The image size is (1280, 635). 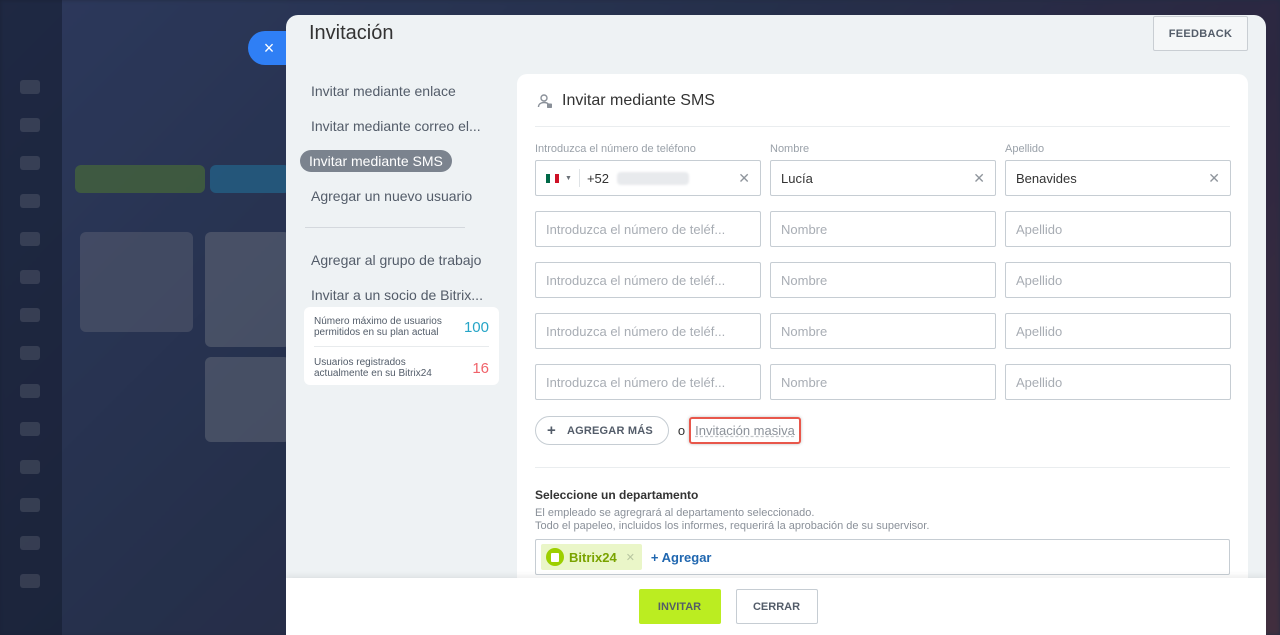 I want to click on page-title: Invitación, so click(x=351, y=33).